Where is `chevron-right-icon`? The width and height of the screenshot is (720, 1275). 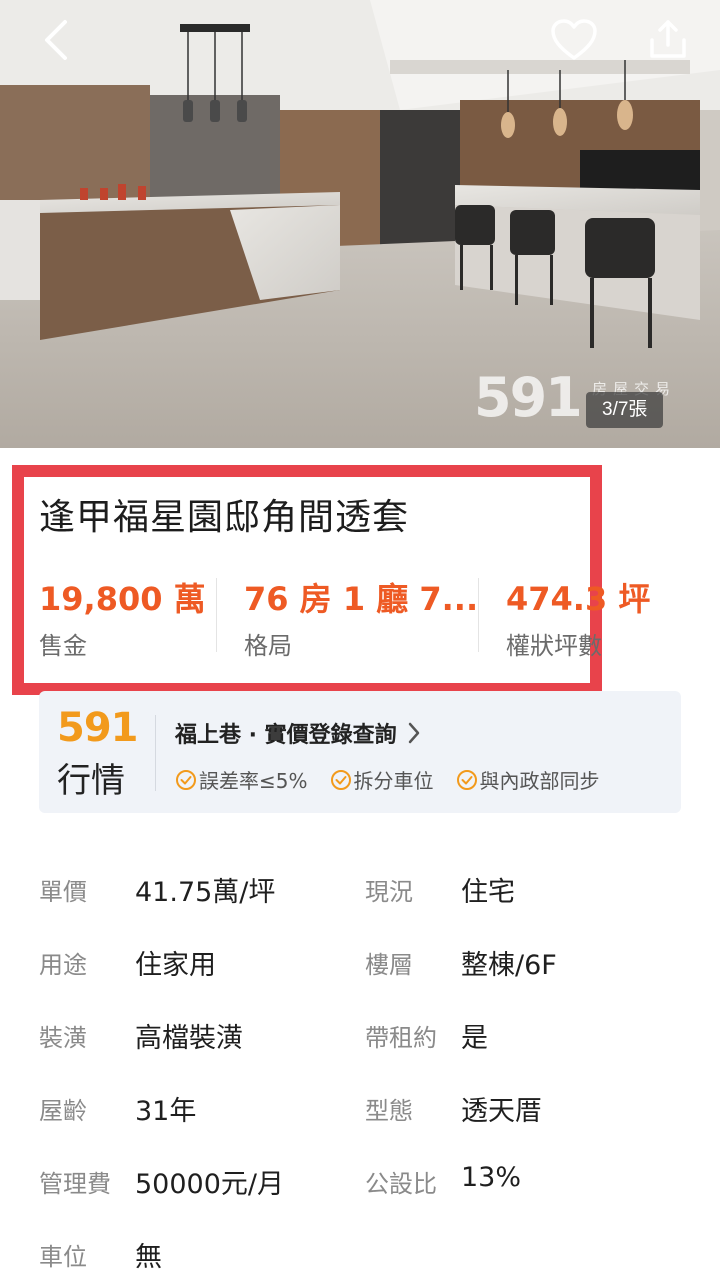 chevron-right-icon is located at coordinates (413, 733).